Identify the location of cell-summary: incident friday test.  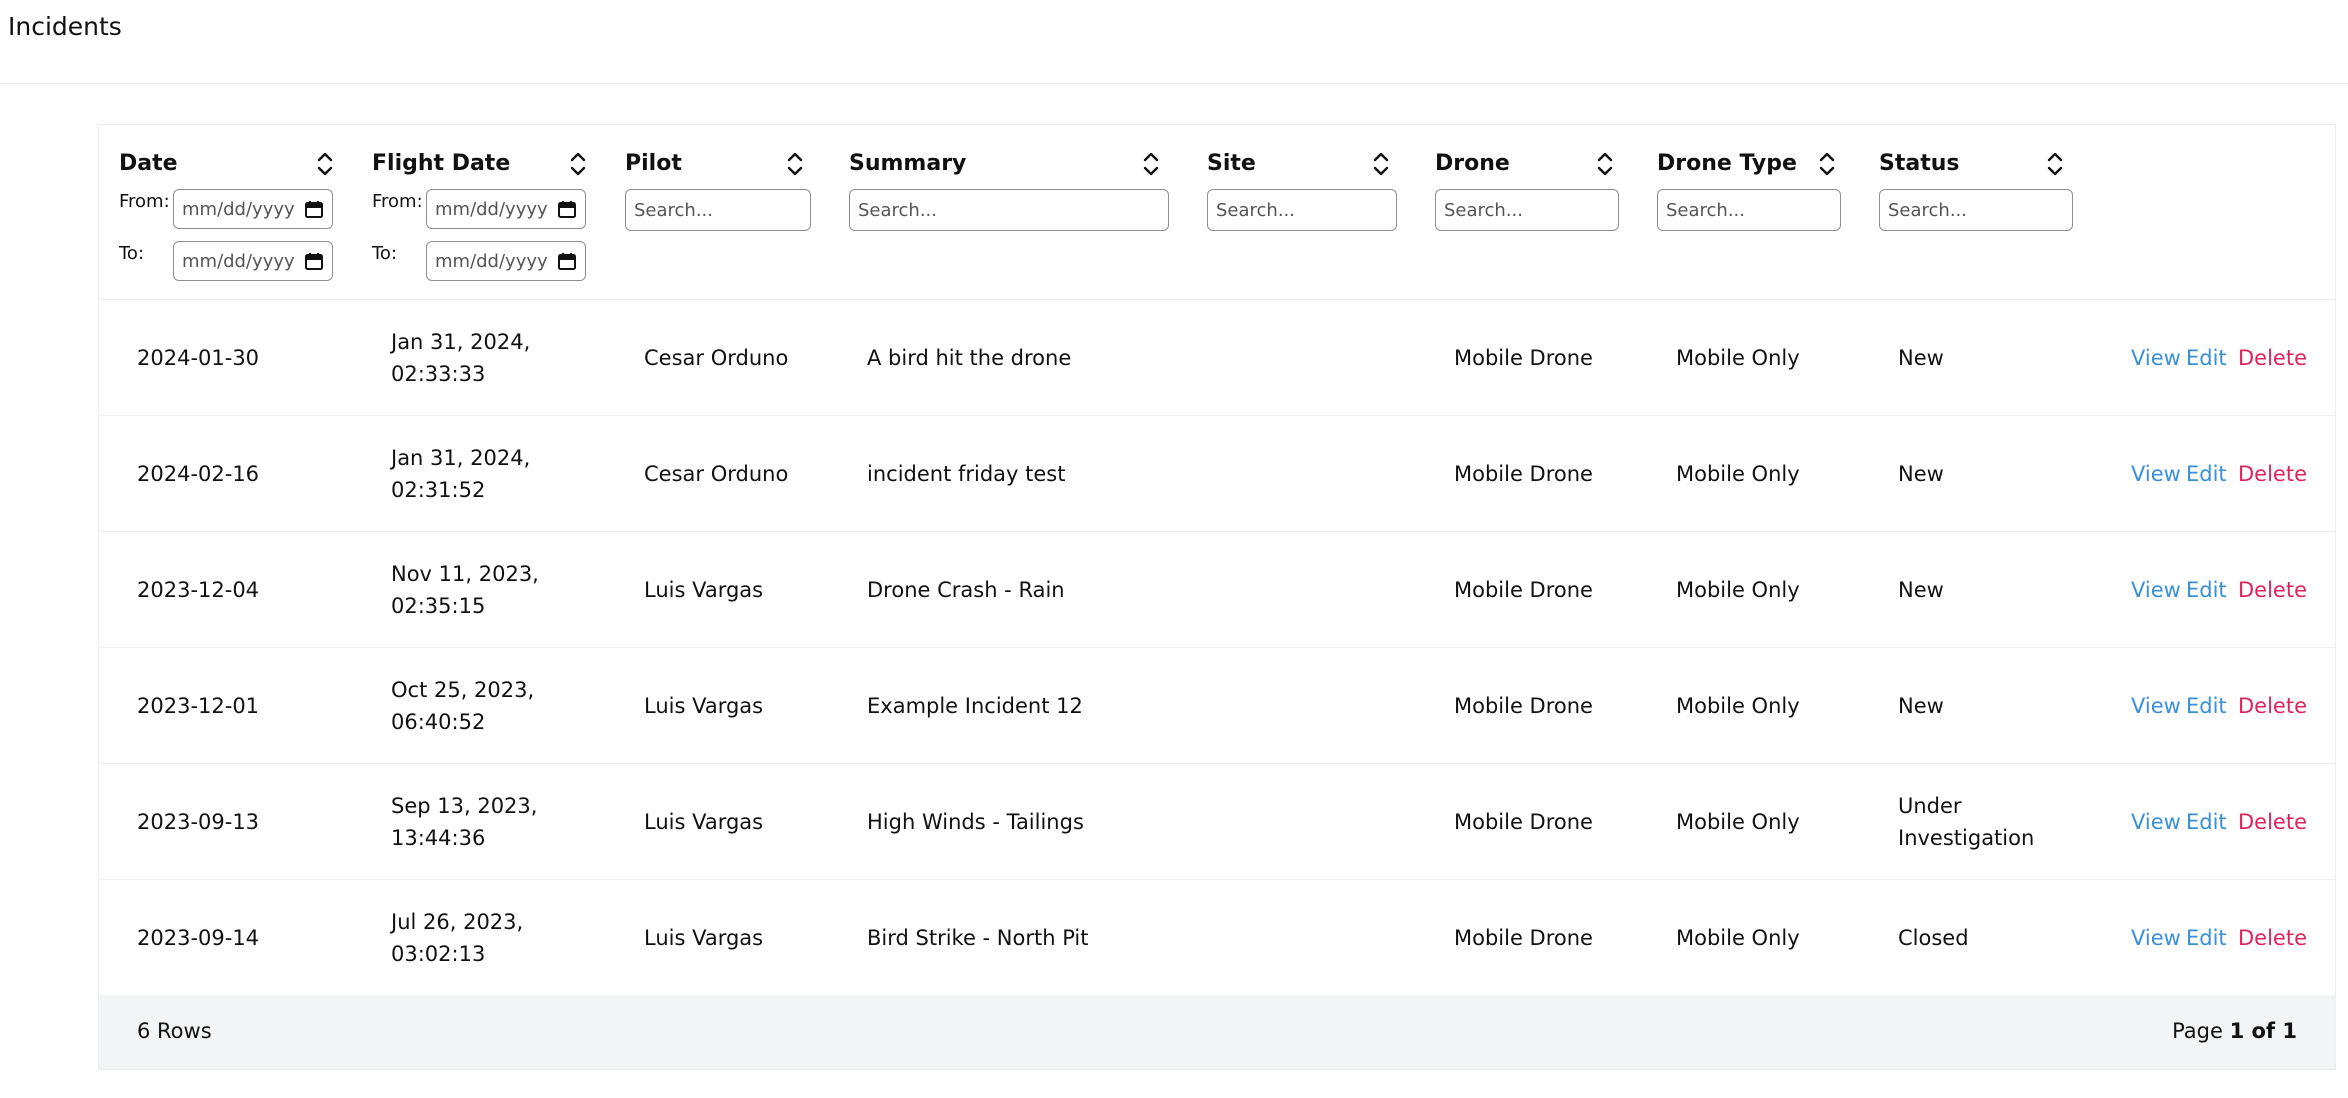
(966, 474).